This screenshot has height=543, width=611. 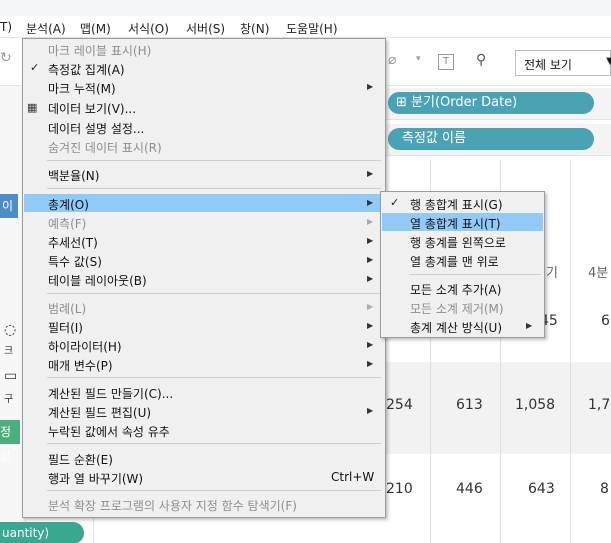 I want to click on grid-cell: 643, so click(x=541, y=489).